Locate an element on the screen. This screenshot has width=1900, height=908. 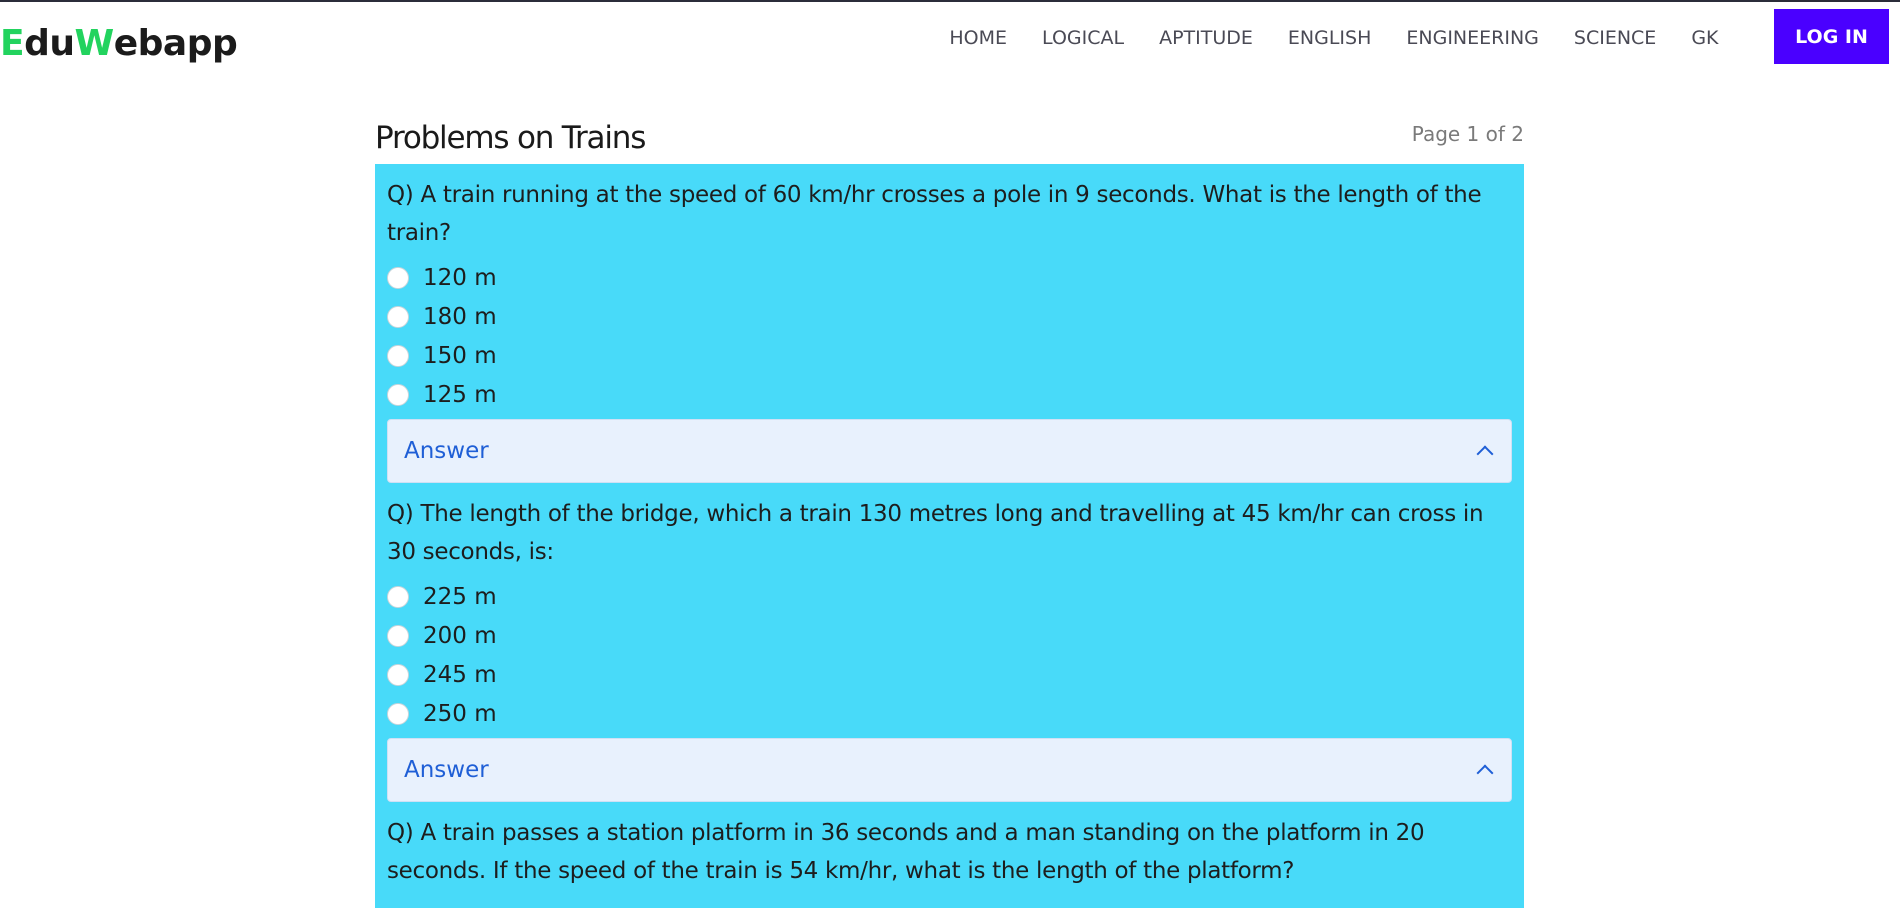
page-indicator: Page 1 of 2 is located at coordinates (1467, 134).